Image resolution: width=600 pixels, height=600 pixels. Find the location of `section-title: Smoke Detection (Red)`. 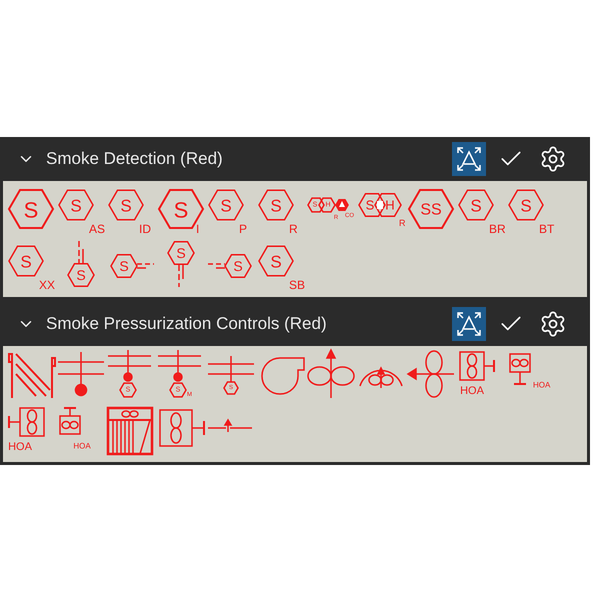

section-title: Smoke Detection (Red) is located at coordinates (135, 159).